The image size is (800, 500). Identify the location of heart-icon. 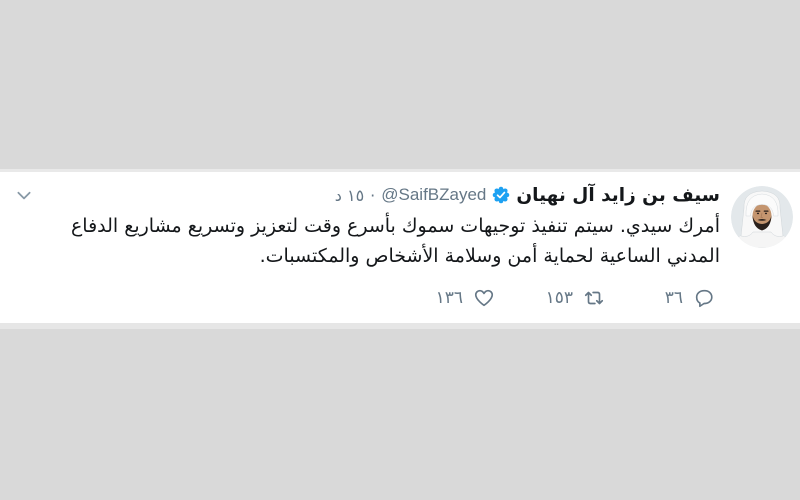
(484, 298).